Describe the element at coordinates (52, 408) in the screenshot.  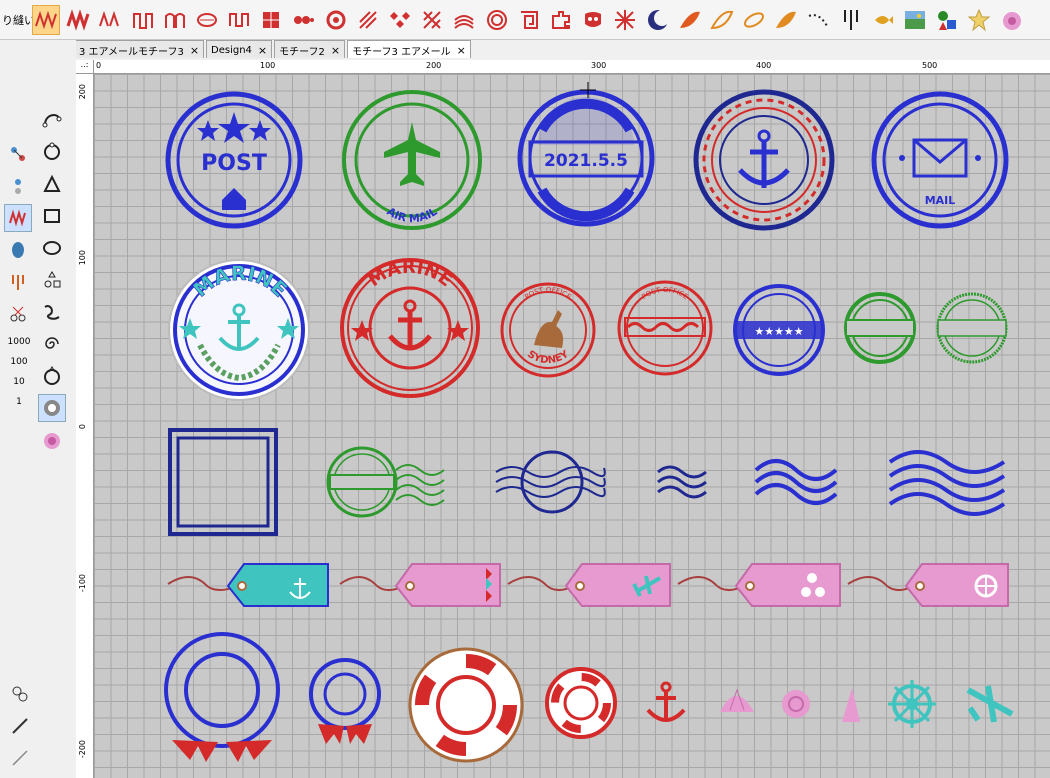
I see `cc-tool-icon` at that location.